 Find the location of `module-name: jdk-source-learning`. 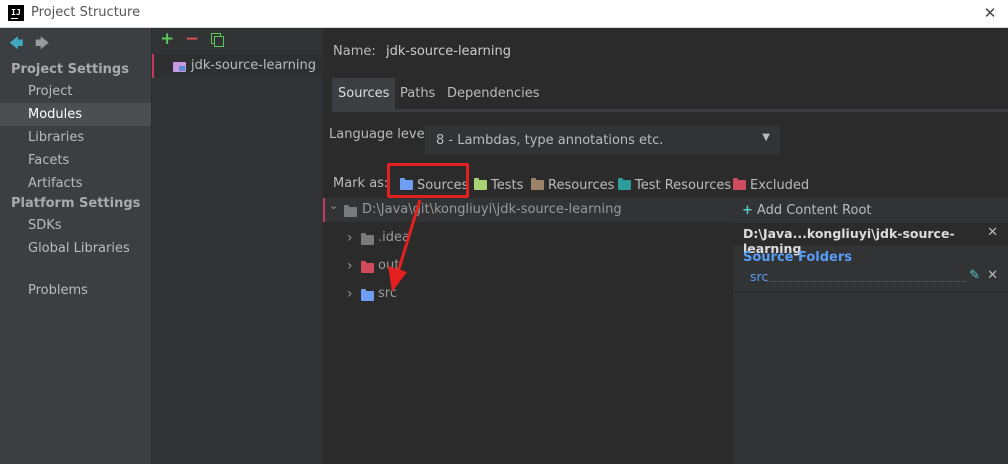

module-name: jdk-source-learning is located at coordinates (253, 65).